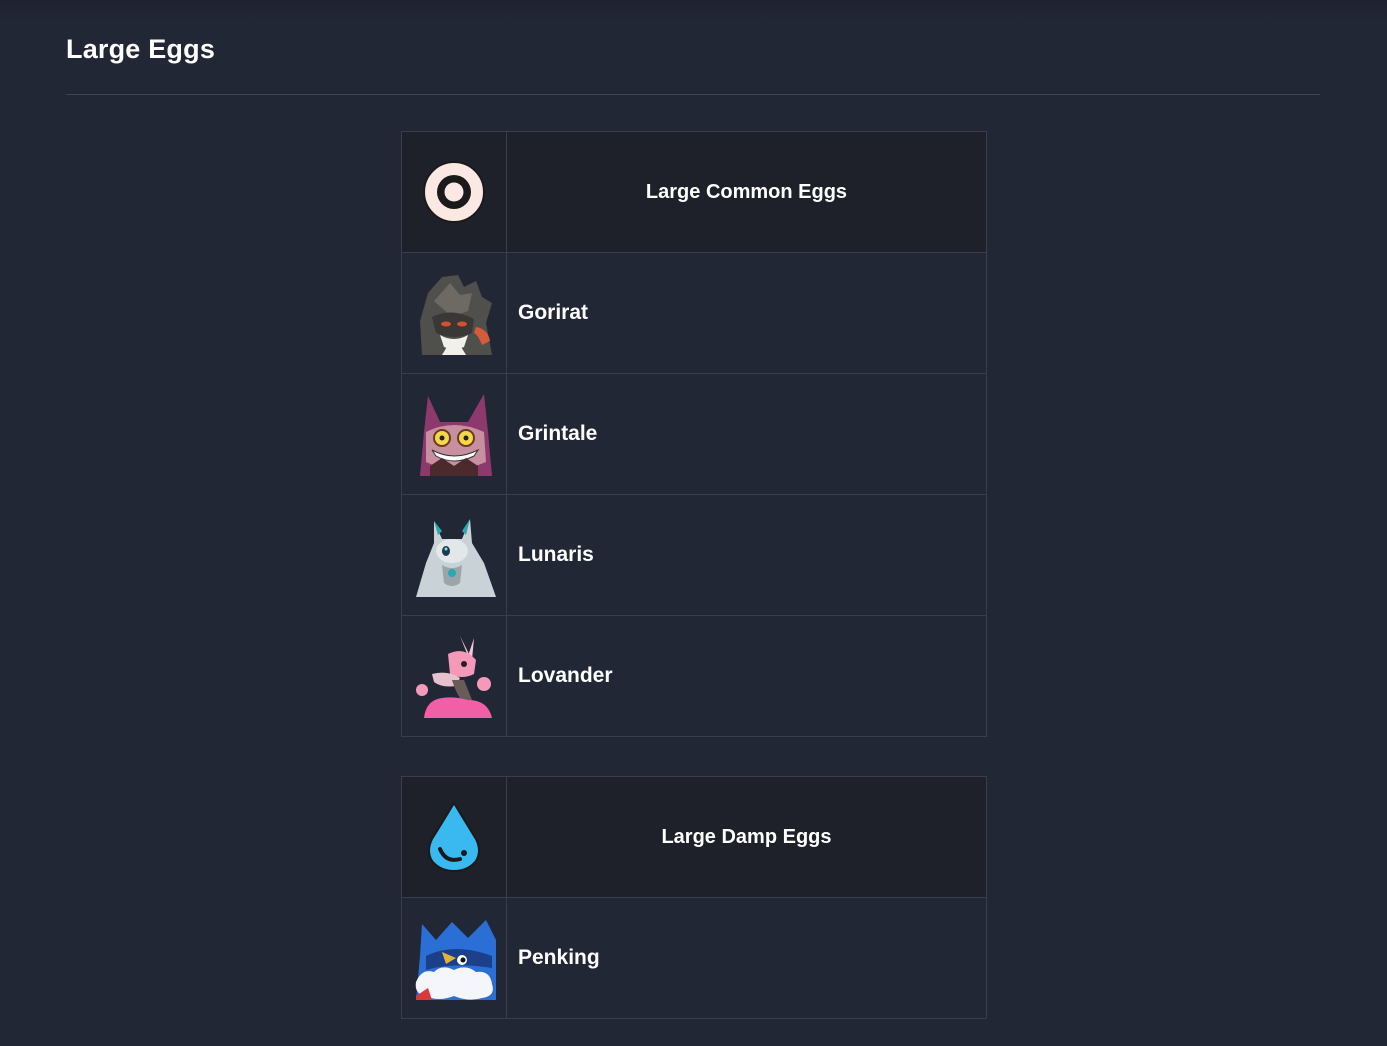 This screenshot has height=1046, width=1387. Describe the element at coordinates (746, 958) in the screenshot. I see `pal-name: Penking` at that location.